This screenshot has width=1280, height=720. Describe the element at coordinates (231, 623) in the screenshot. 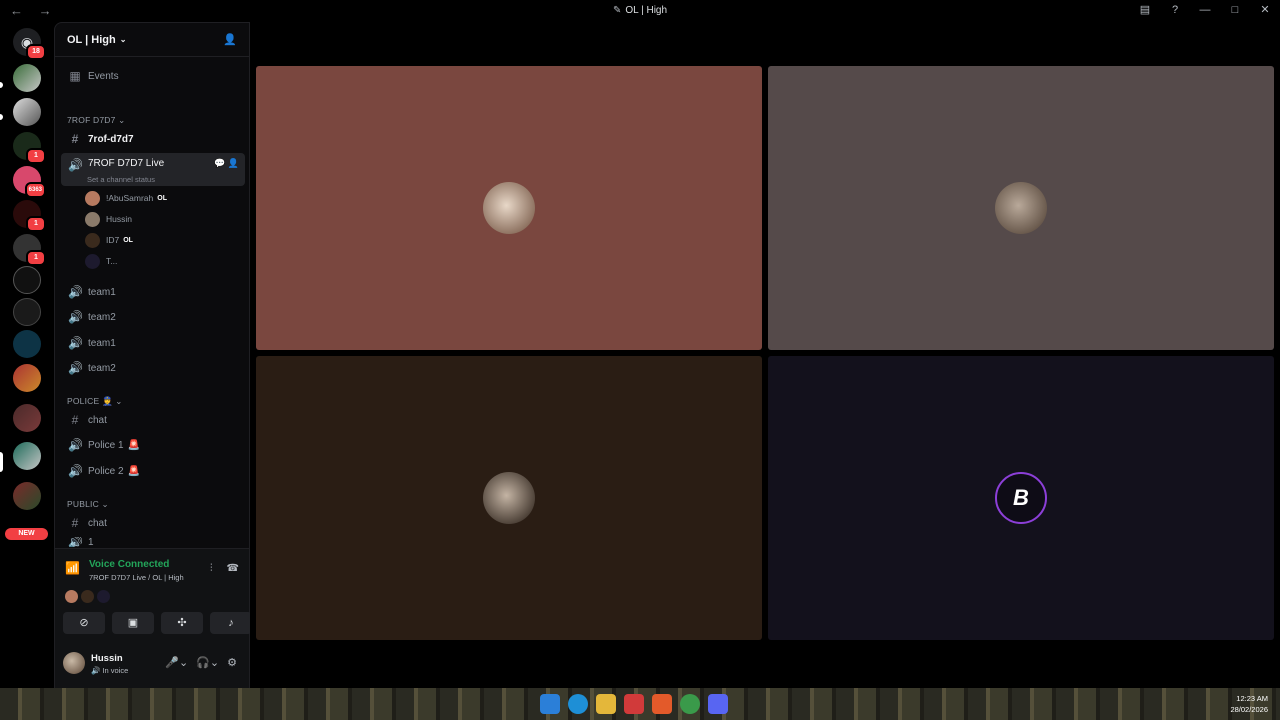

I see `soundboard-button: ♪` at that location.